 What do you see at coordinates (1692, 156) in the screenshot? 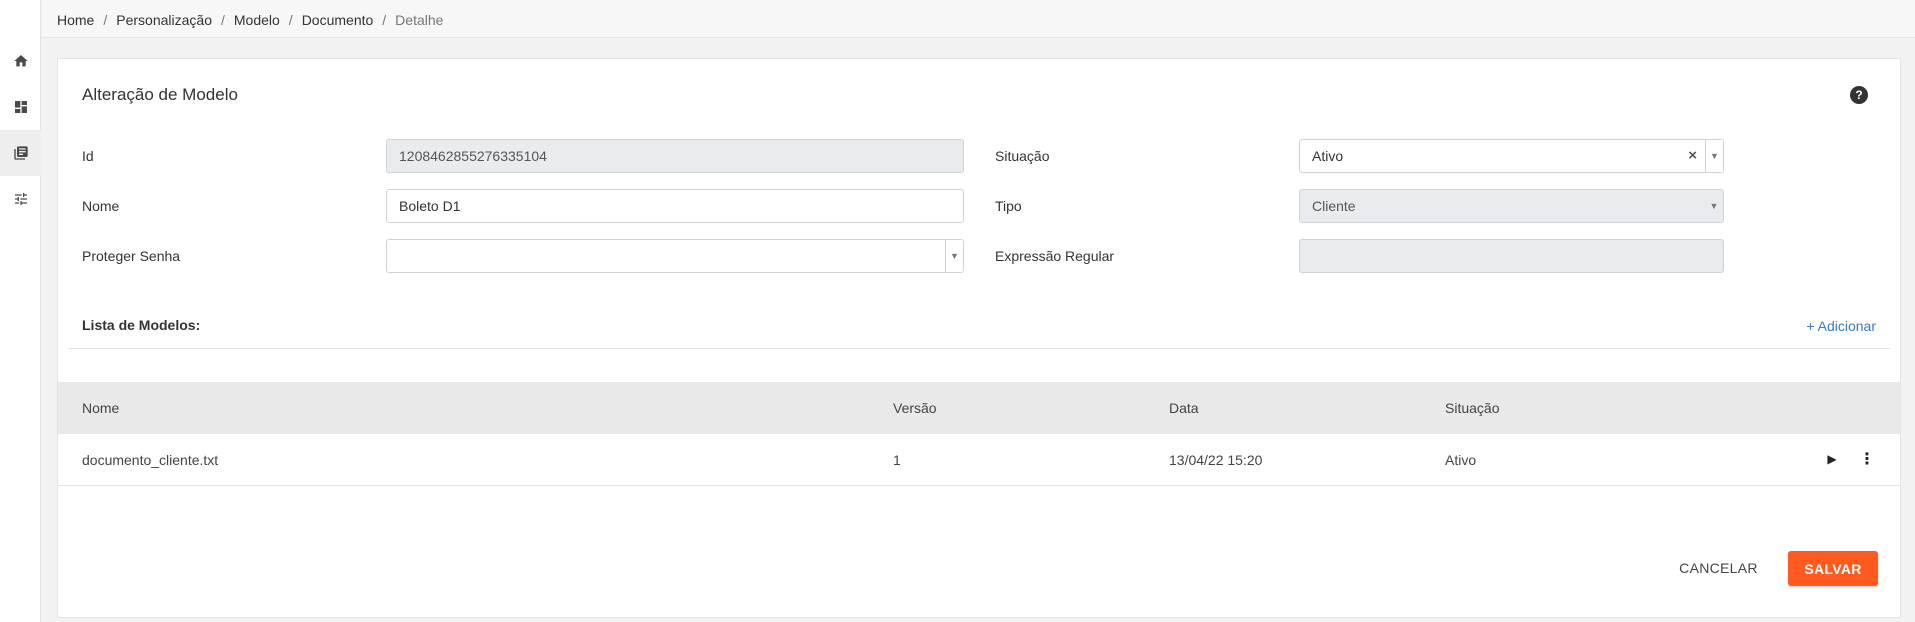
I see `clear-icon: ×` at bounding box center [1692, 156].